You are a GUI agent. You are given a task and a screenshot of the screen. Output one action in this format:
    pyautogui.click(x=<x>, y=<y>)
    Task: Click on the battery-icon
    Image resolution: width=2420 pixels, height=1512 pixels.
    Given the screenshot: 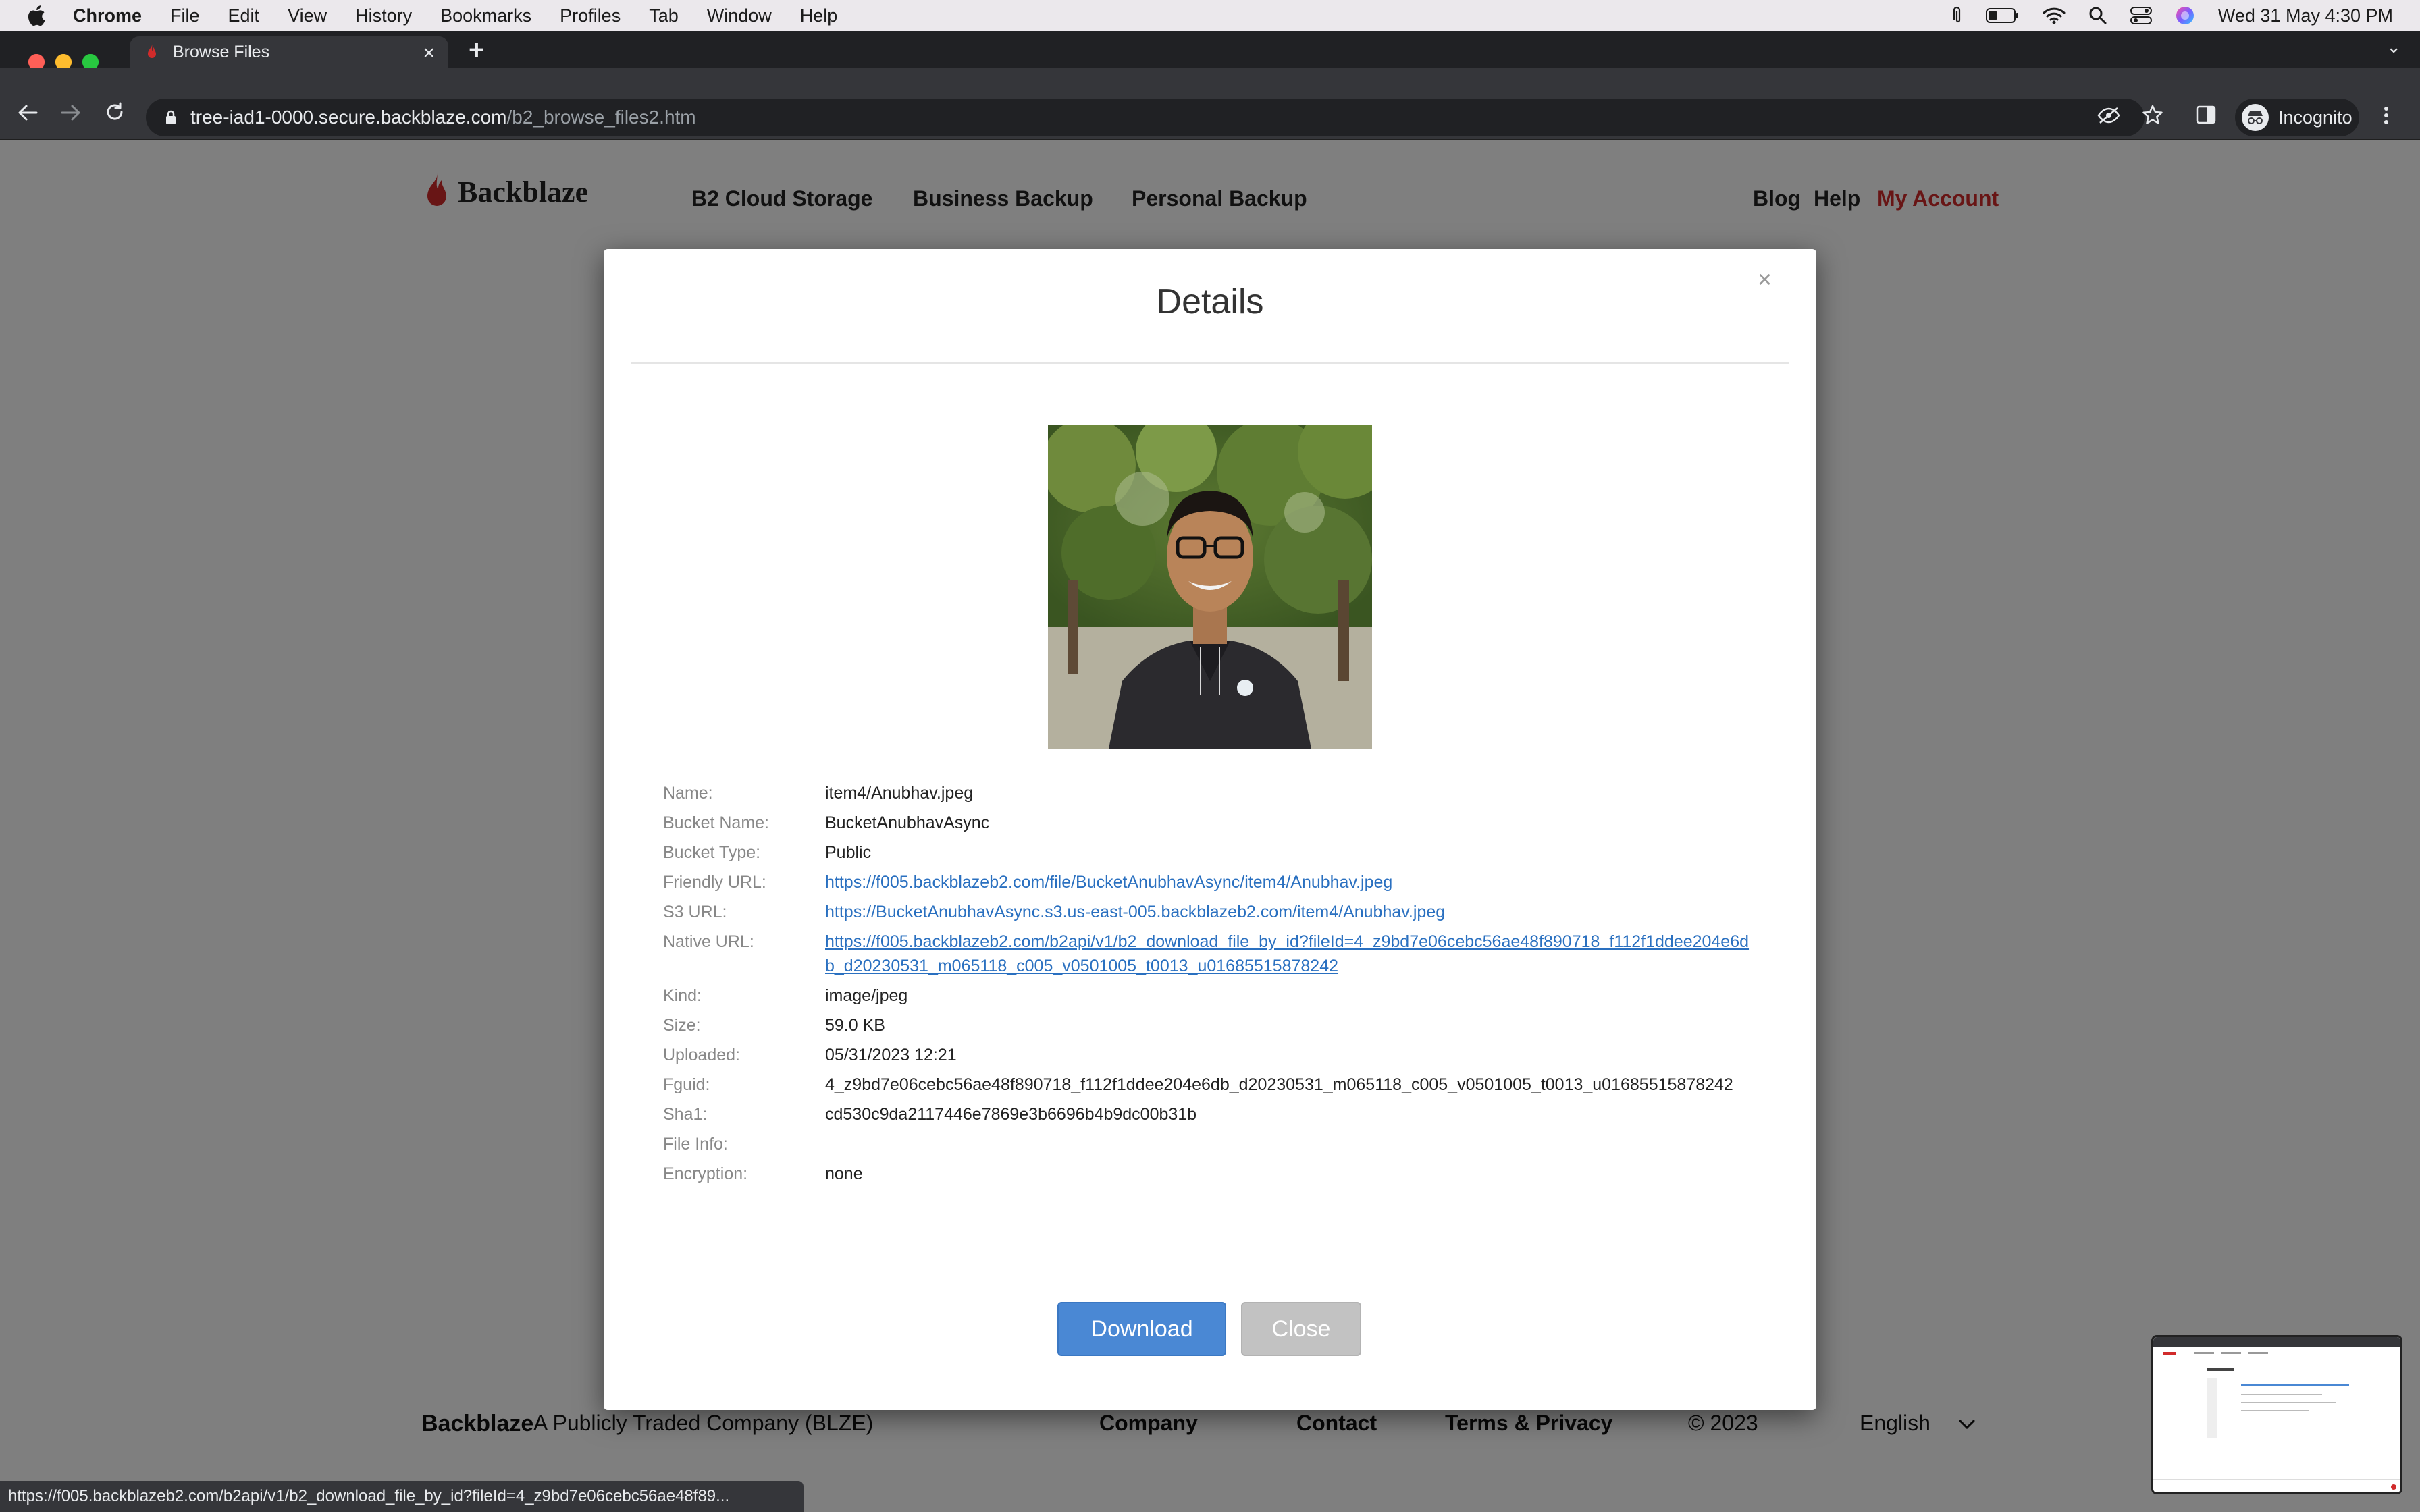 What is the action you would take?
    pyautogui.click(x=2002, y=15)
    